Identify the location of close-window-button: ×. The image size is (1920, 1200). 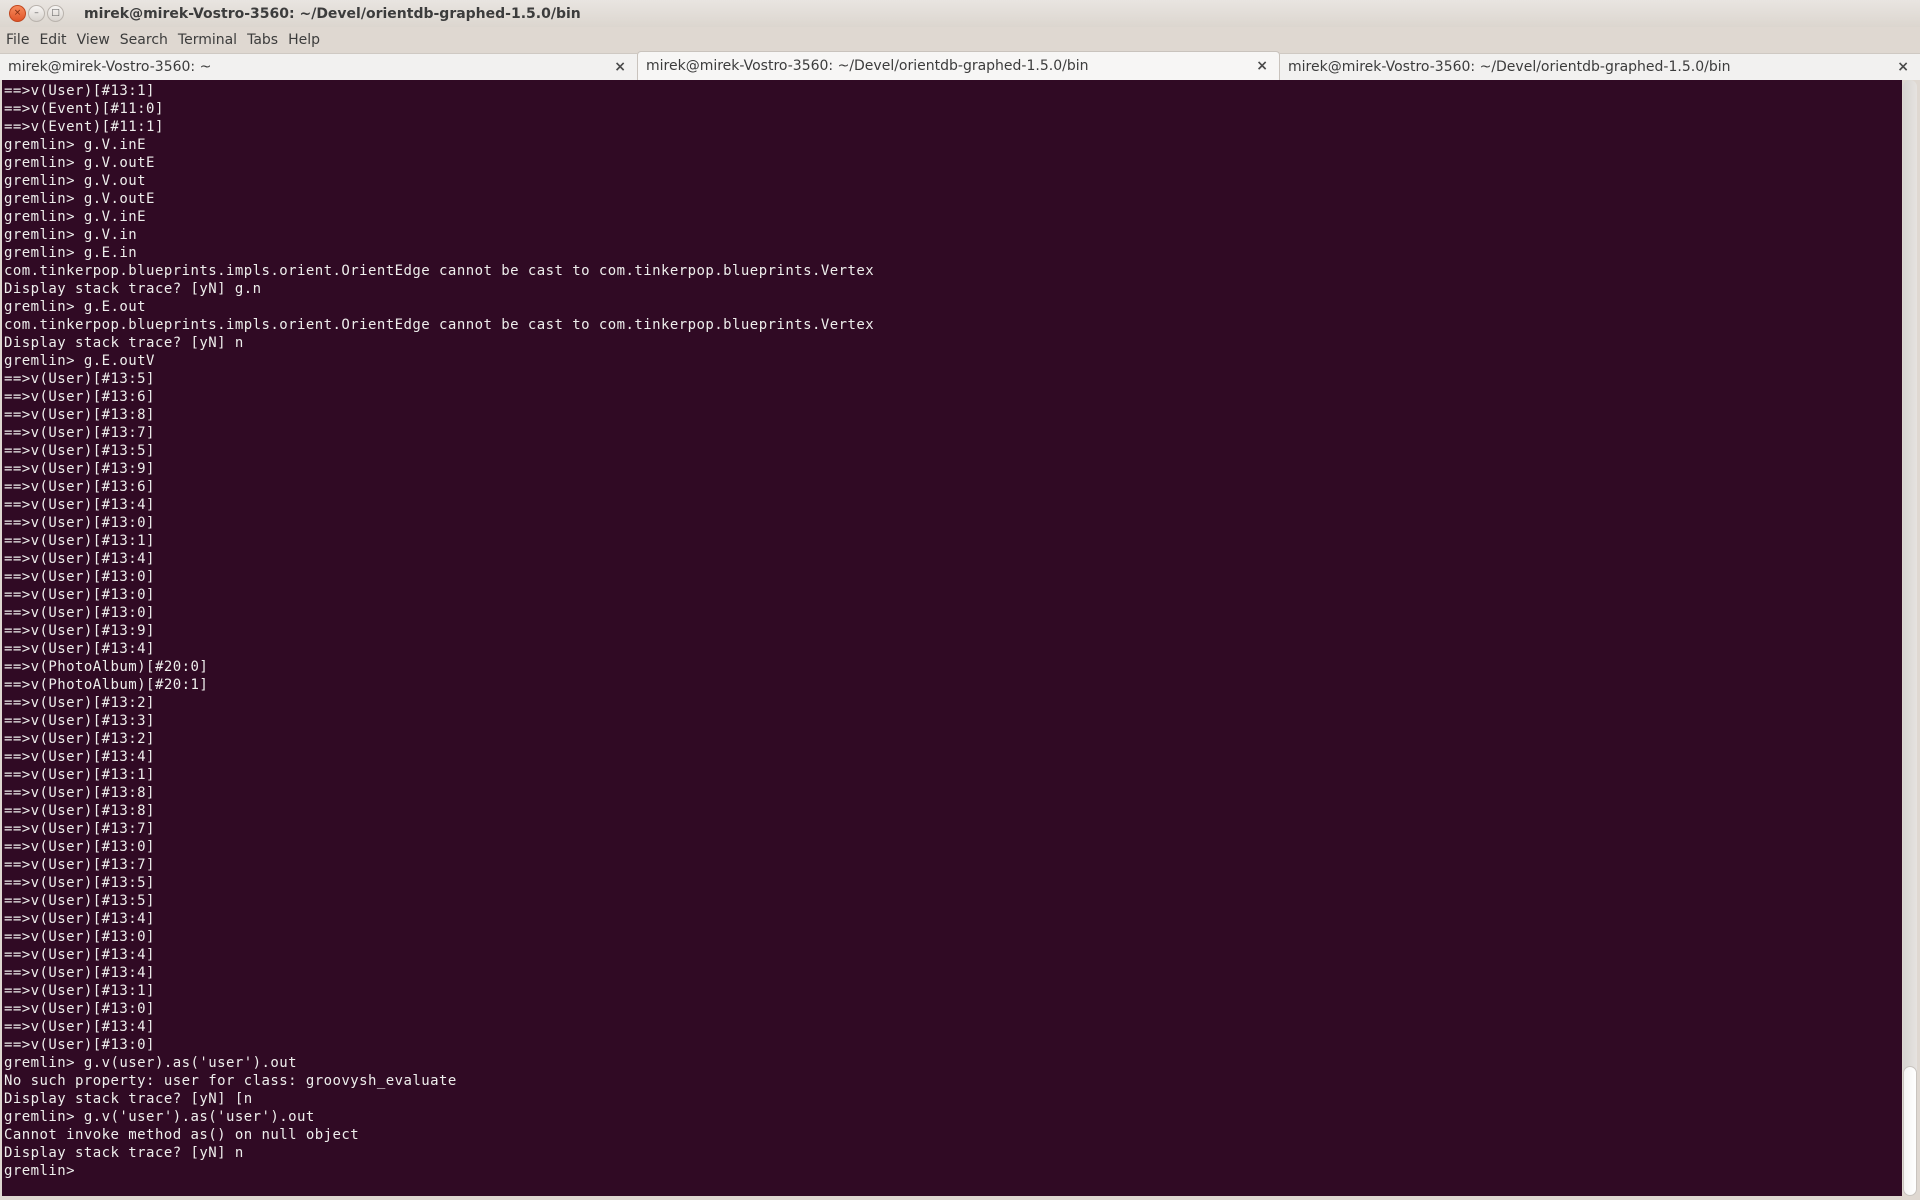
(17, 13).